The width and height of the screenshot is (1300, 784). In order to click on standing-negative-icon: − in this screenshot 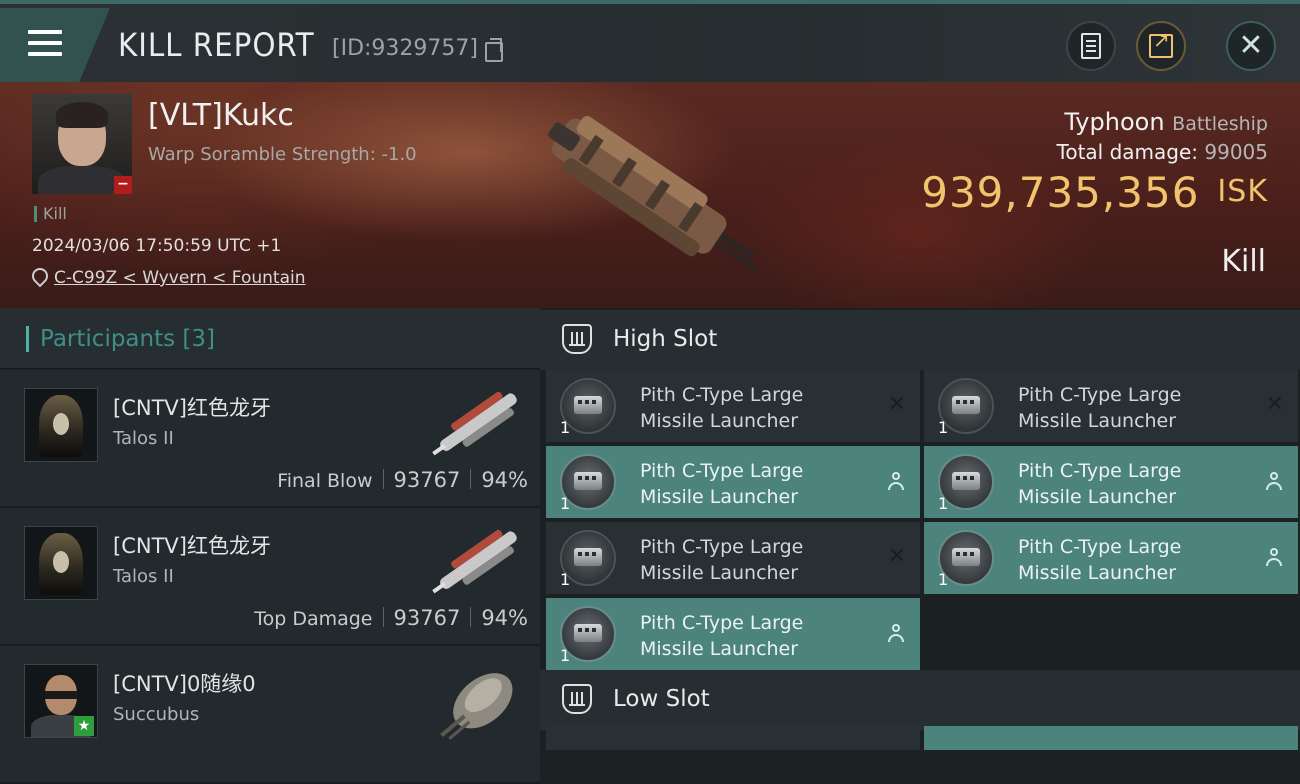, I will do `click(123, 185)`.